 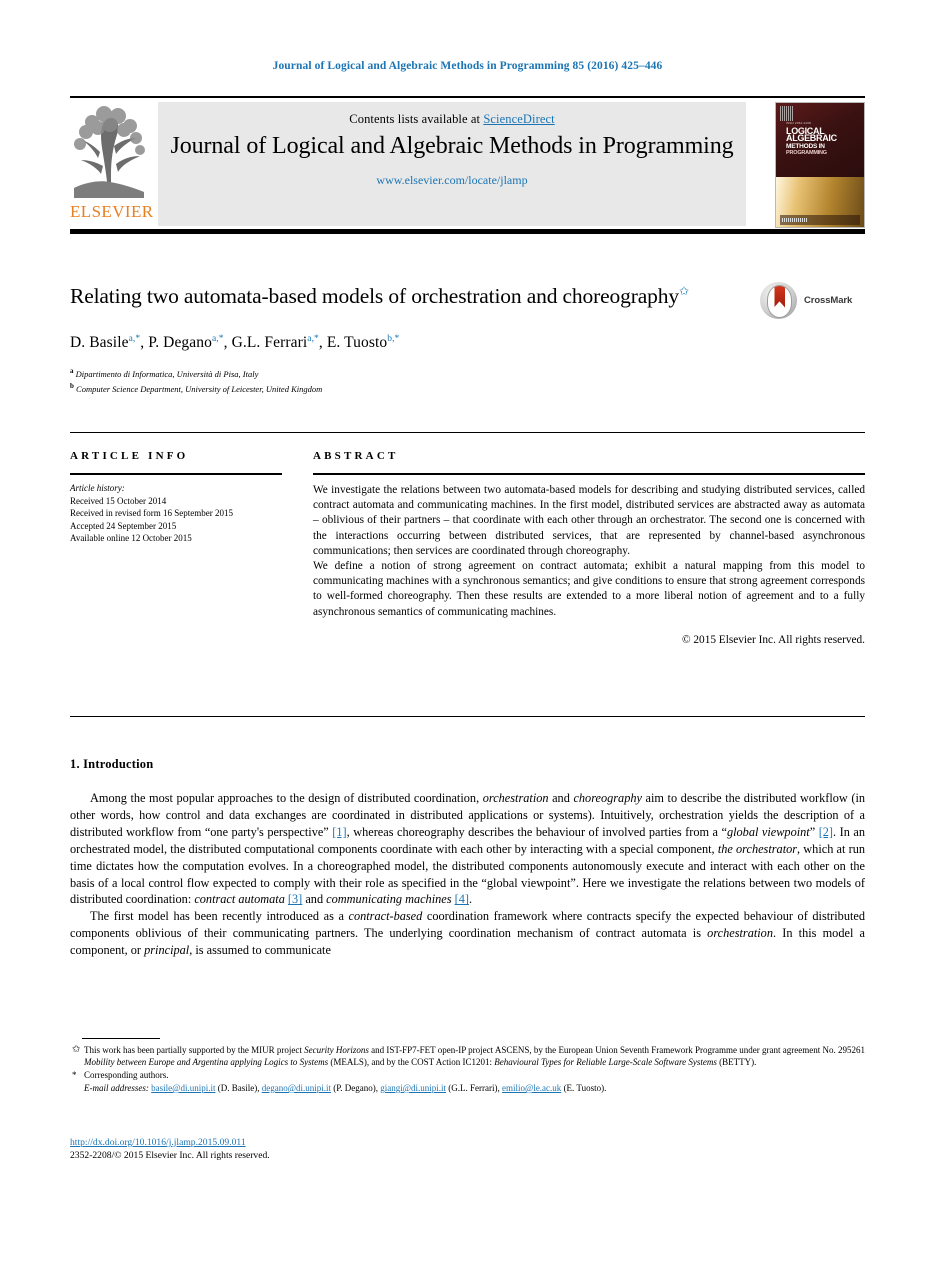 What do you see at coordinates (589, 474) in the screenshot?
I see `abstract-underline` at bounding box center [589, 474].